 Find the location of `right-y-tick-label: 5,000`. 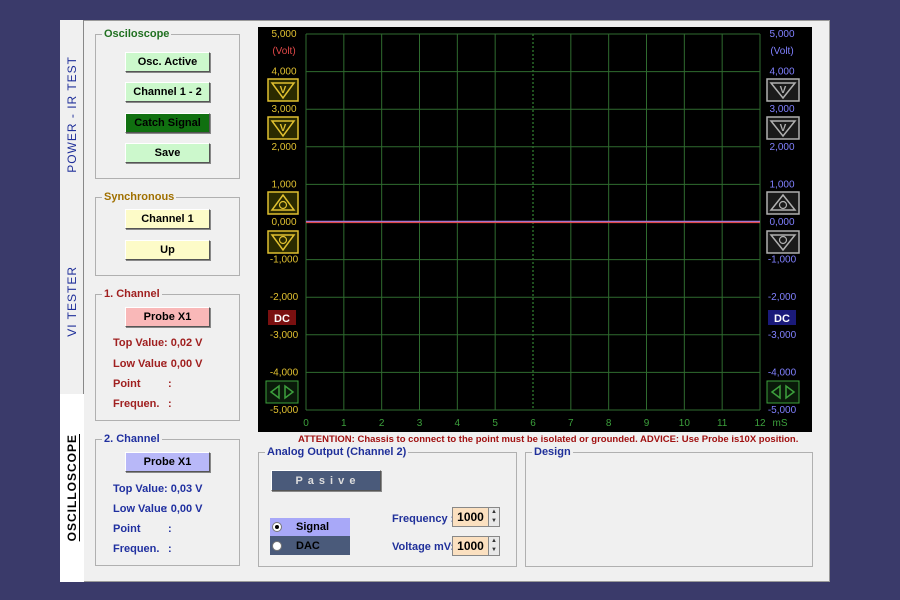

right-y-tick-label: 5,000 is located at coordinates (781, 34).